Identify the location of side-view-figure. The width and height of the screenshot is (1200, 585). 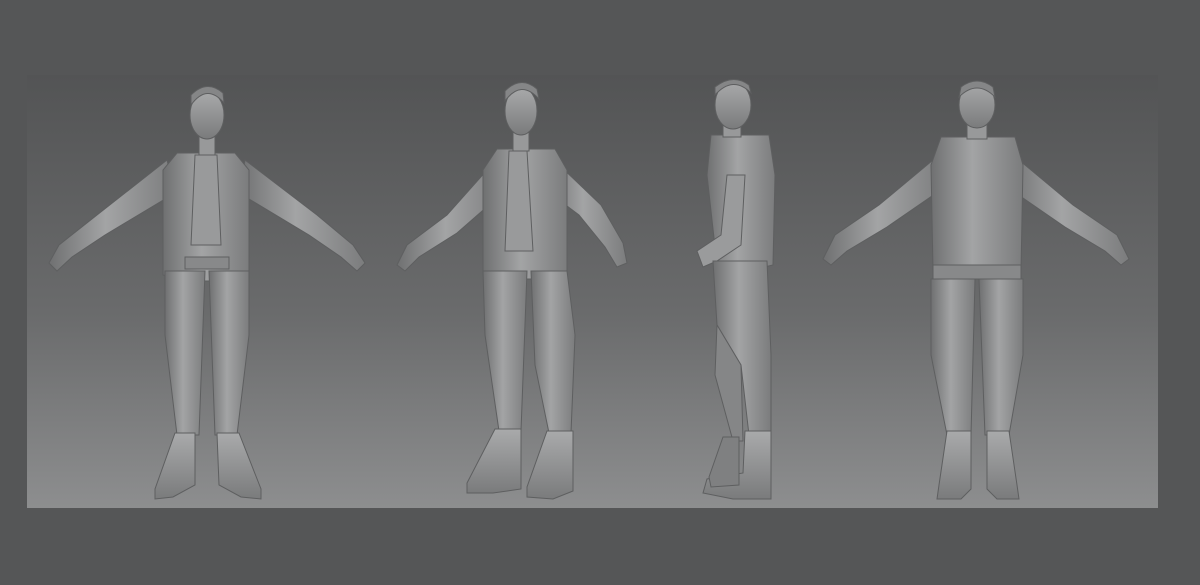
(736, 289).